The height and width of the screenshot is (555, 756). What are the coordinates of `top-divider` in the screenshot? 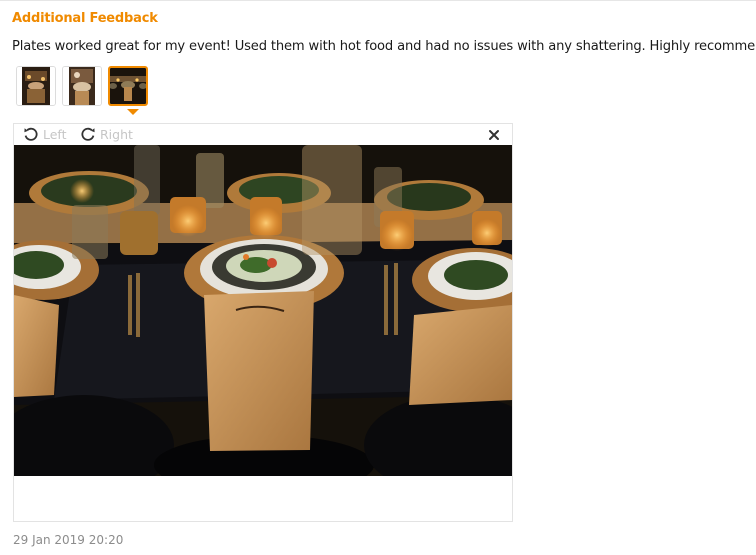 It's located at (378, 0).